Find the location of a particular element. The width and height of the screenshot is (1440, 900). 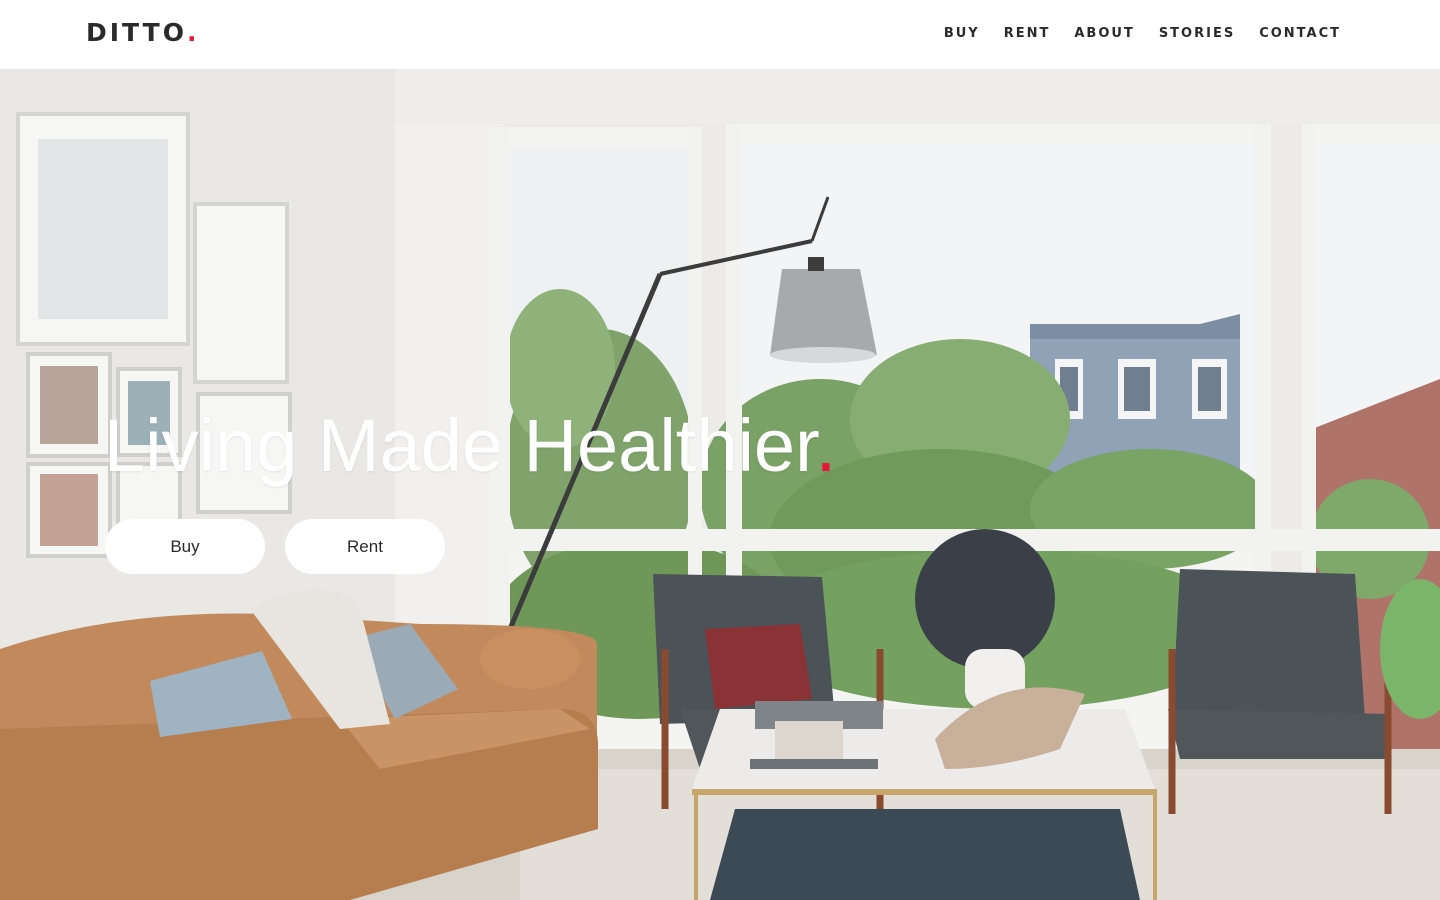

nav-item-rent: RENT is located at coordinates (1027, 34).